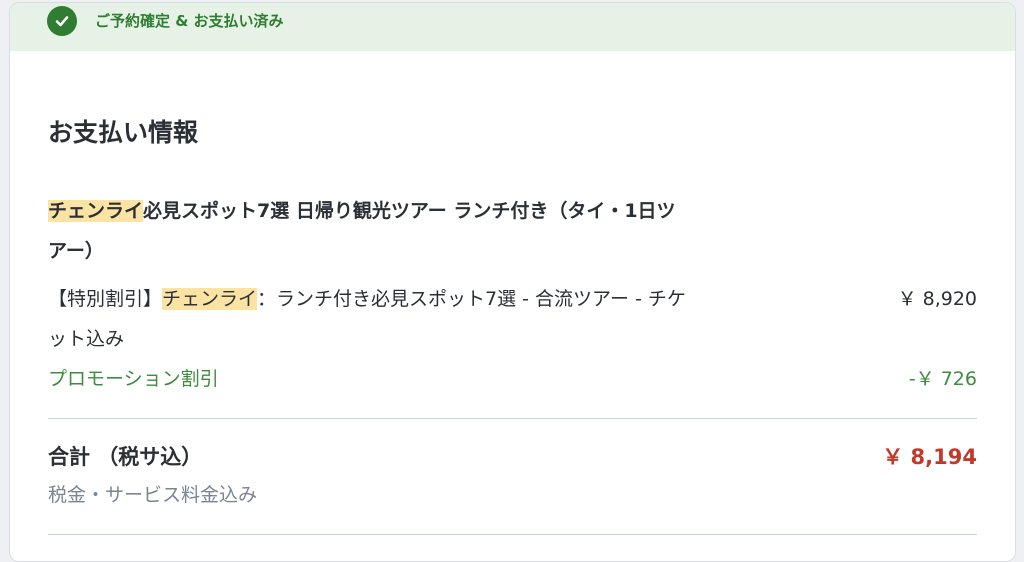 This screenshot has height=562, width=1024. Describe the element at coordinates (125, 457) in the screenshot. I see `total-label: 合計 （税サ込）` at that location.